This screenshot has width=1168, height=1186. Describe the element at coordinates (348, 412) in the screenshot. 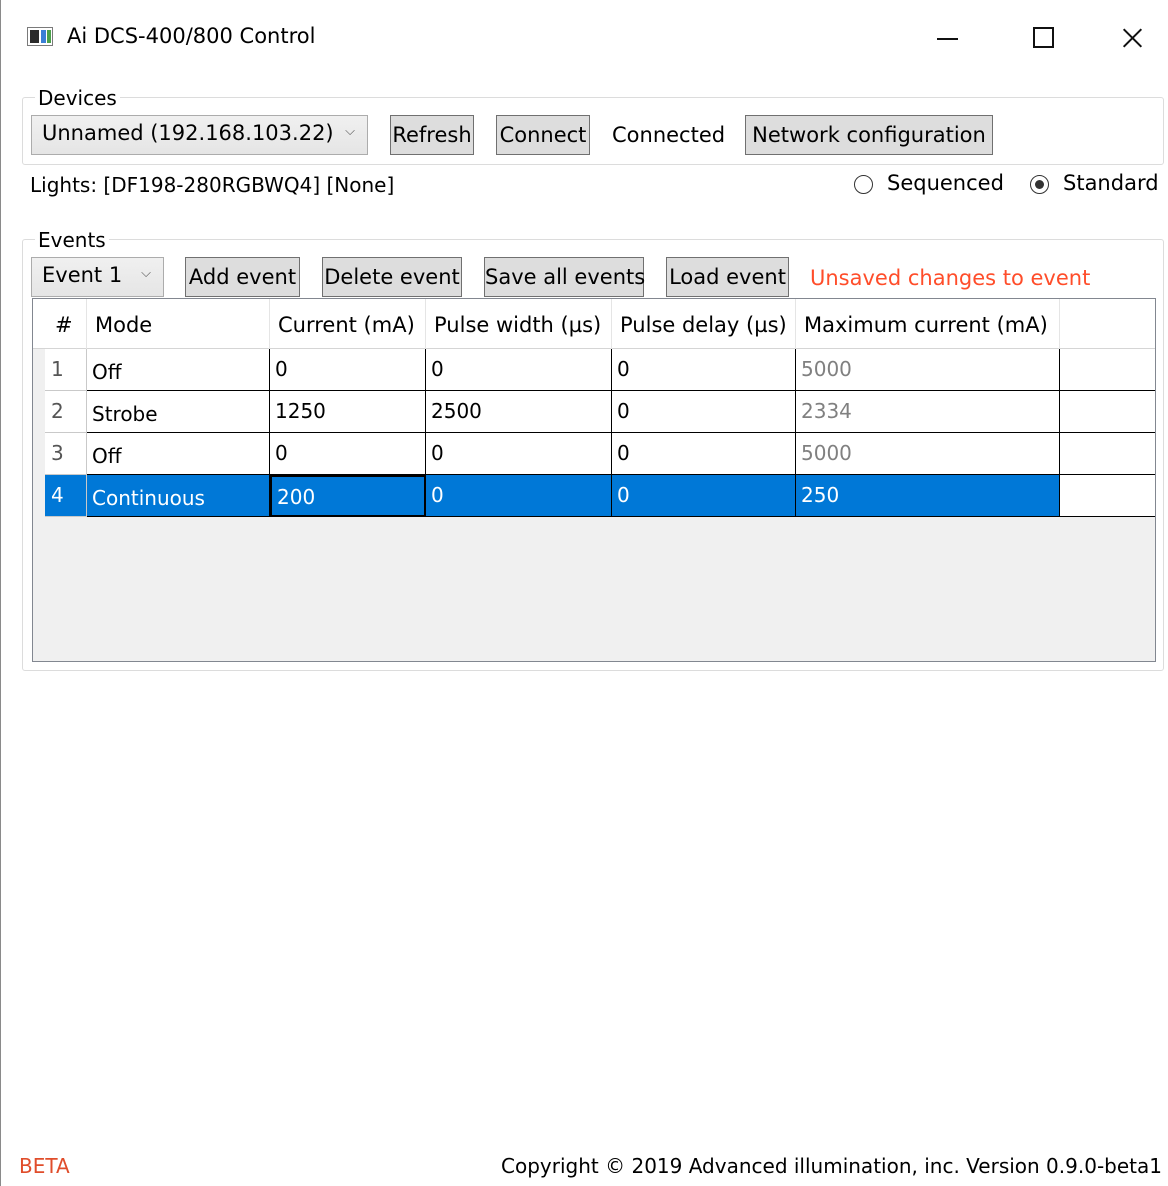

I see `current-cell: 1250` at that location.